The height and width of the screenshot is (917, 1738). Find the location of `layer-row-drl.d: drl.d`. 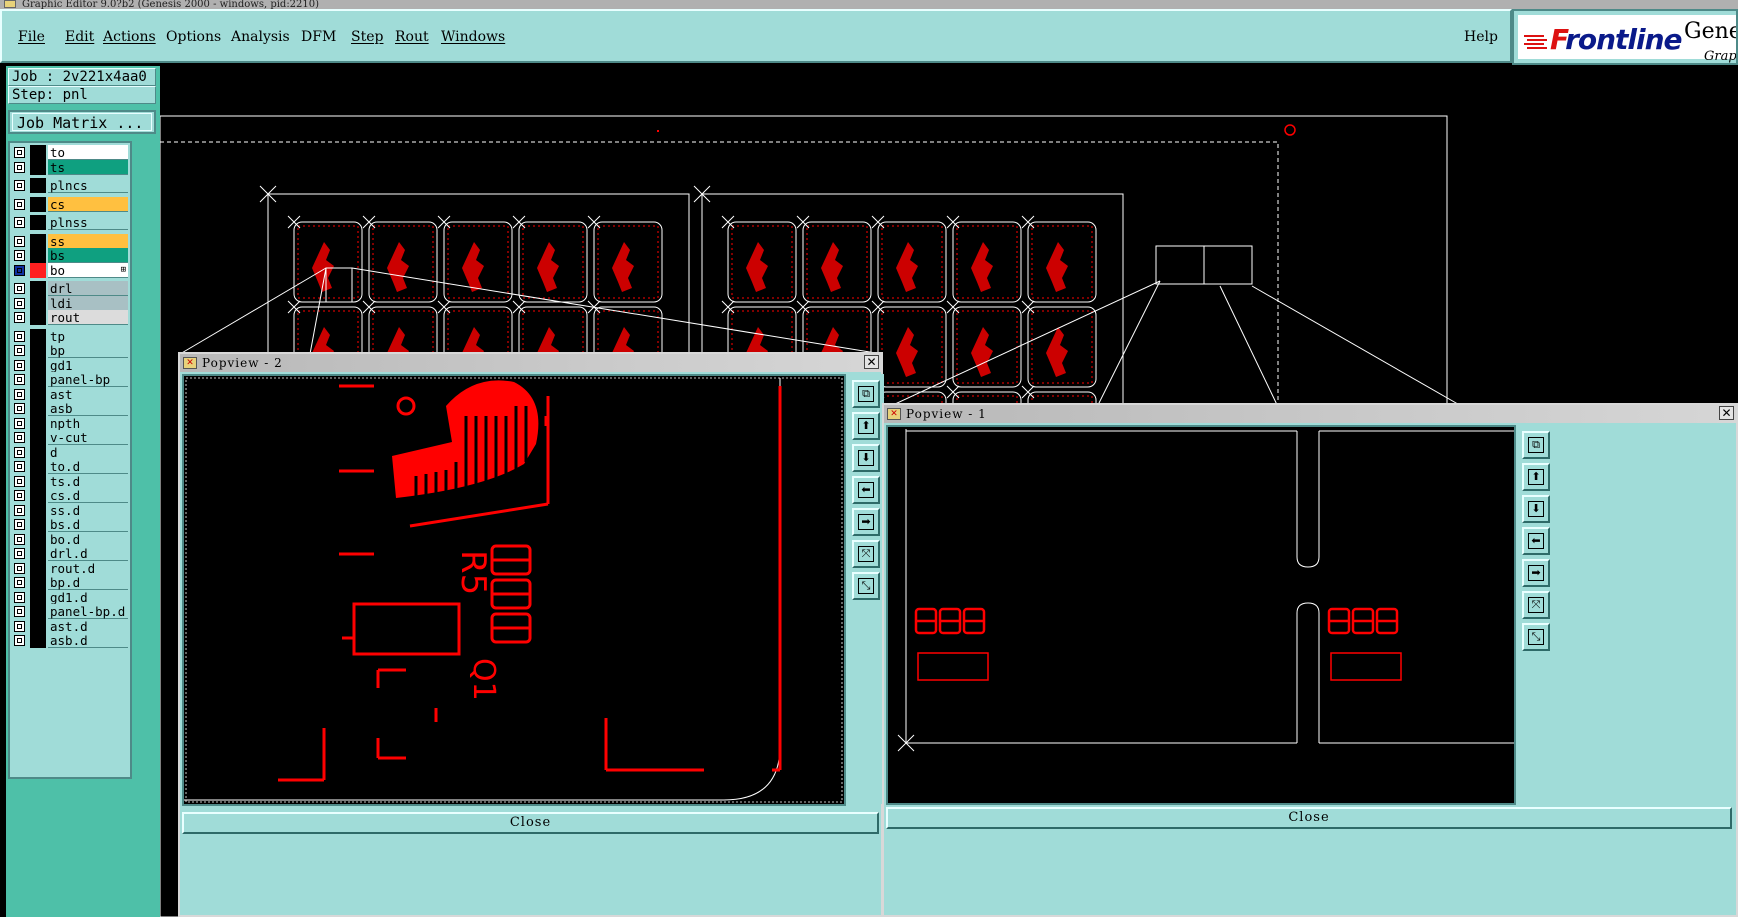

layer-row-drl.d: drl.d is located at coordinates (70, 553).